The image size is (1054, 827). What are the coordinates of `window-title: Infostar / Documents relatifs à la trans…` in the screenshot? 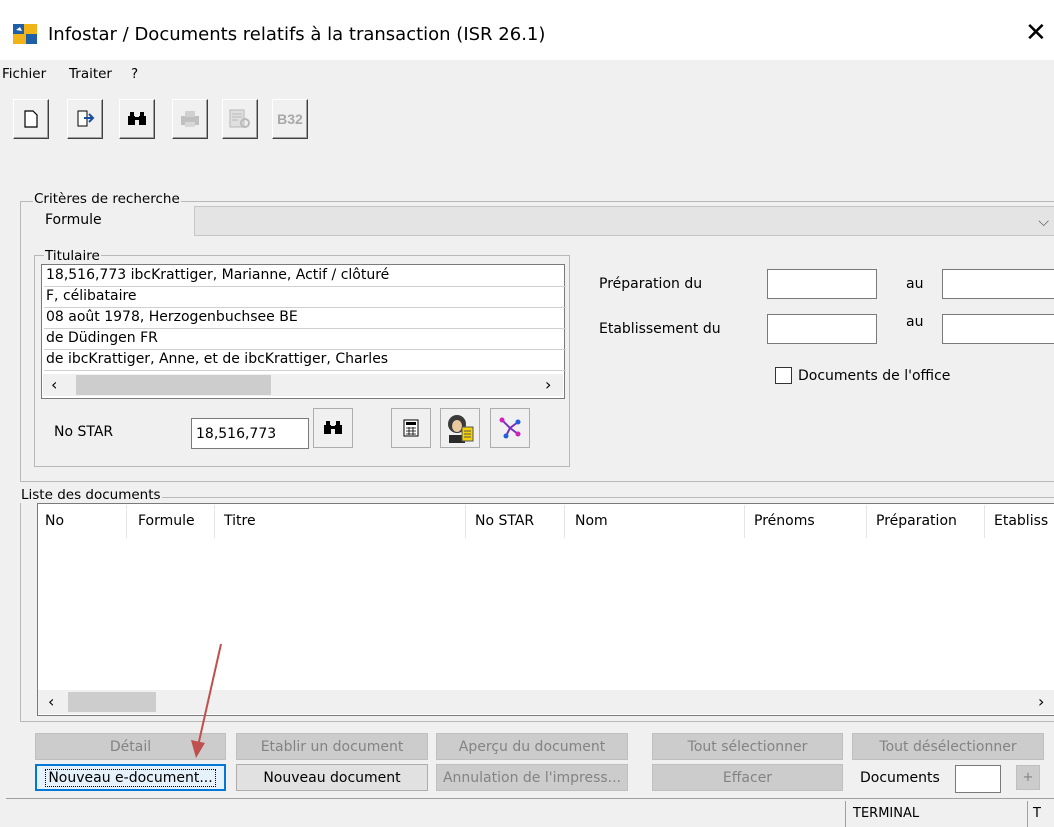 It's located at (297, 34).